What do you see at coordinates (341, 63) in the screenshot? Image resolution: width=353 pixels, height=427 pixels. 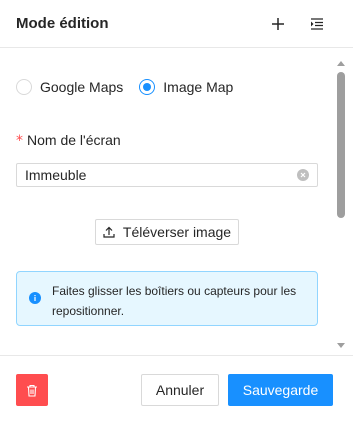 I see `scroll-up-arrow-icon` at bounding box center [341, 63].